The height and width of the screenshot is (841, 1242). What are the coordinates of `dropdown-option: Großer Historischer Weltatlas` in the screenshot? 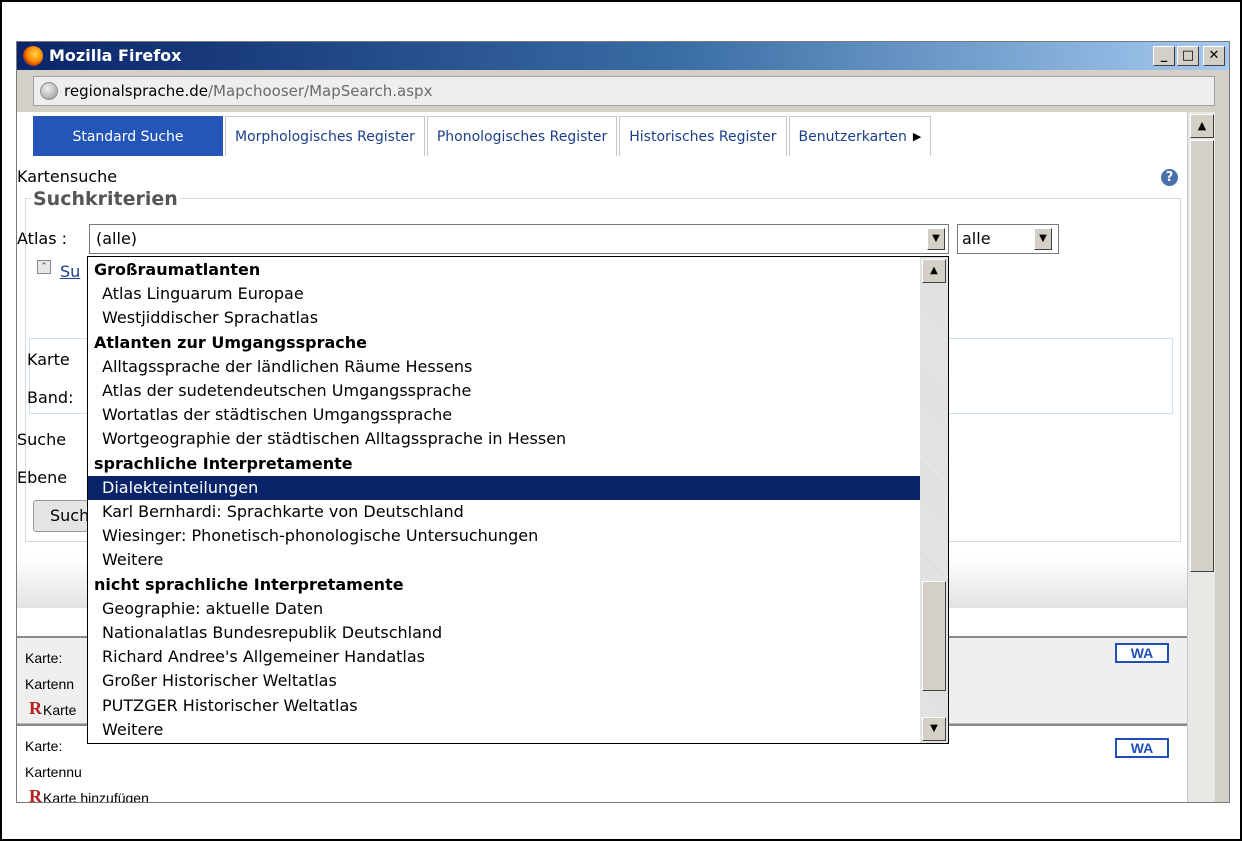 It's located at (504, 681).